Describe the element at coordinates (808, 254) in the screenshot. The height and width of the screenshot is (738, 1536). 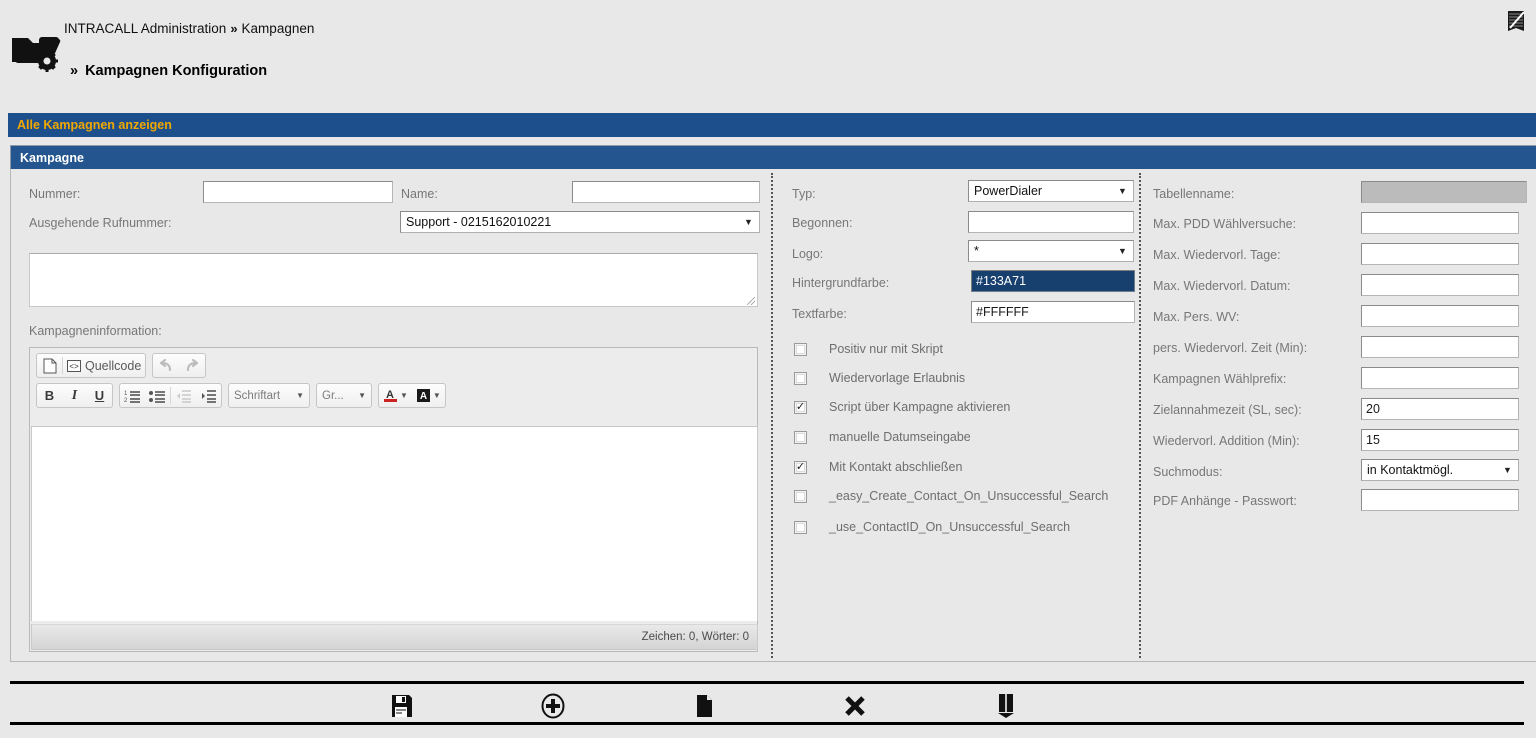
I see `logo-label: Logo:` at that location.